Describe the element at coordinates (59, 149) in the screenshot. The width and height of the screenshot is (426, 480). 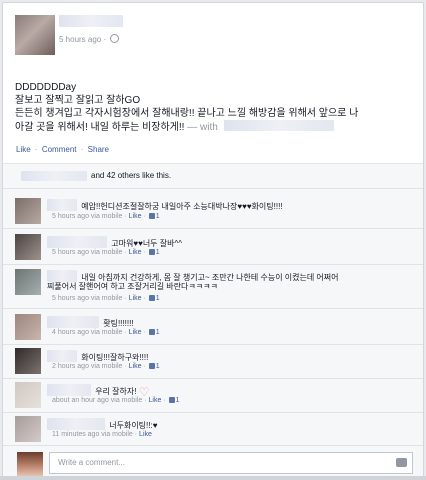
I see `comment-link: Comment` at that location.